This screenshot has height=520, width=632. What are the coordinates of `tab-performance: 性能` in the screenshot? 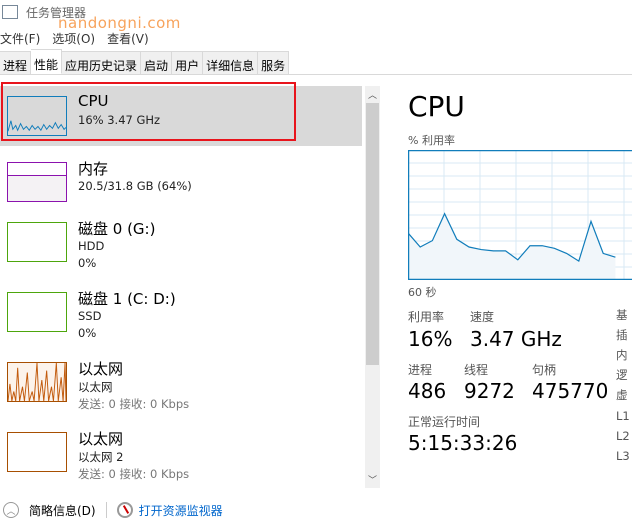 It's located at (47, 61).